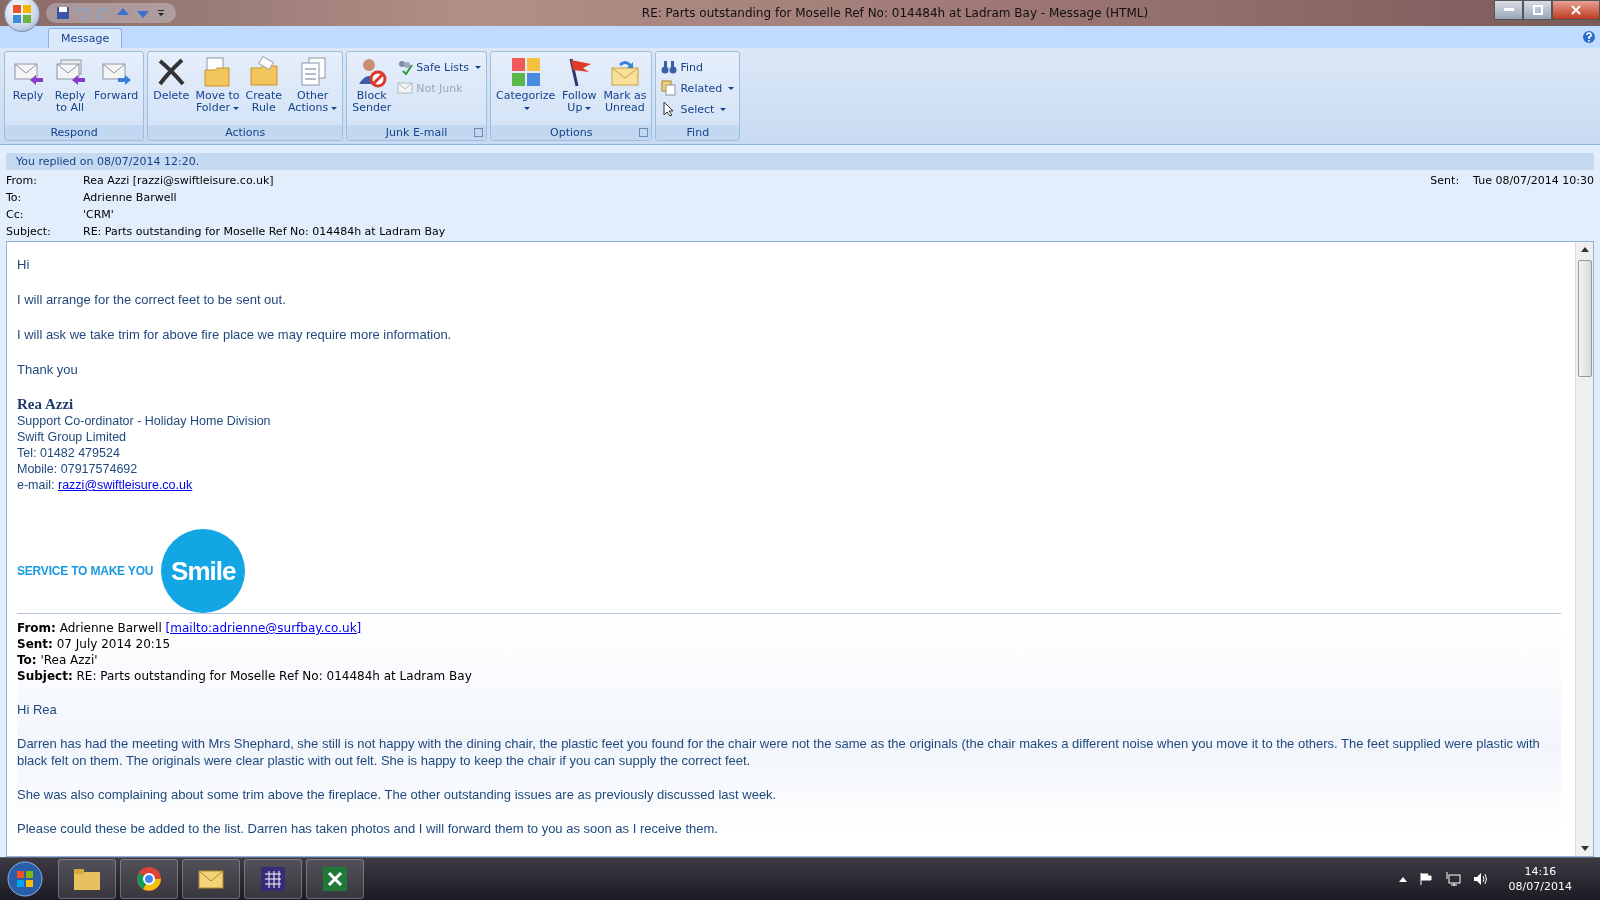 This screenshot has width=1600, height=900. Describe the element at coordinates (579, 89) in the screenshot. I see `ribbon-button: Follow Up` at that location.